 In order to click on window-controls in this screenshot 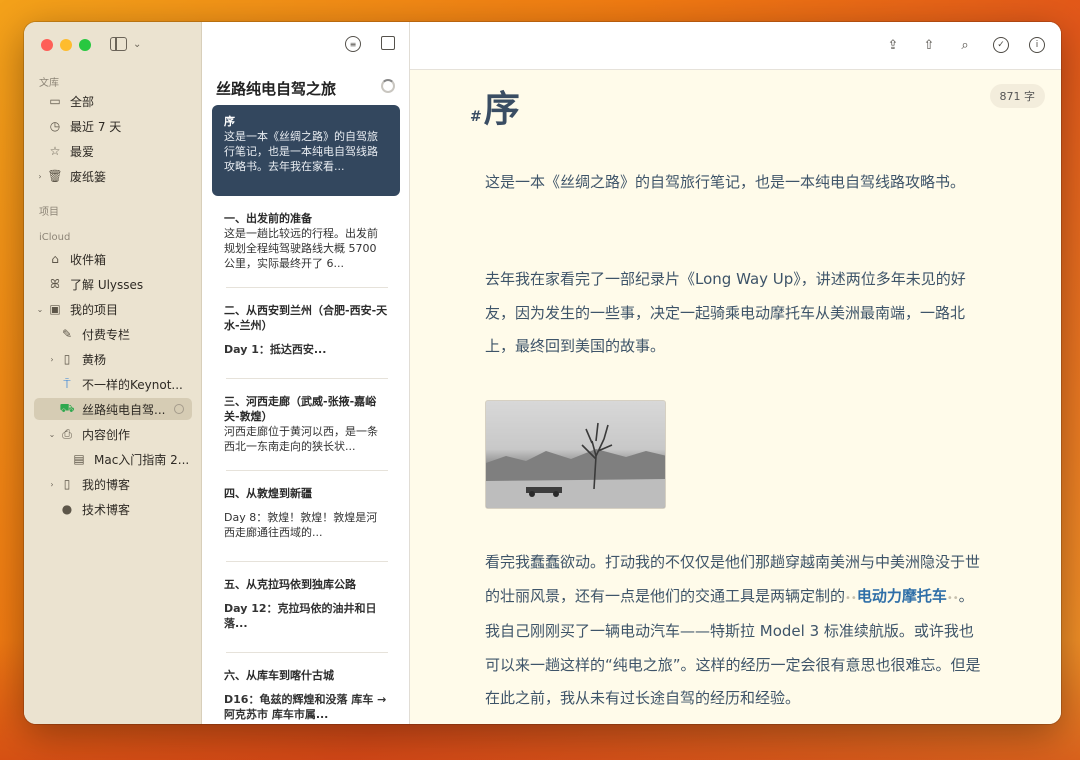, I will do `click(66, 45)`.